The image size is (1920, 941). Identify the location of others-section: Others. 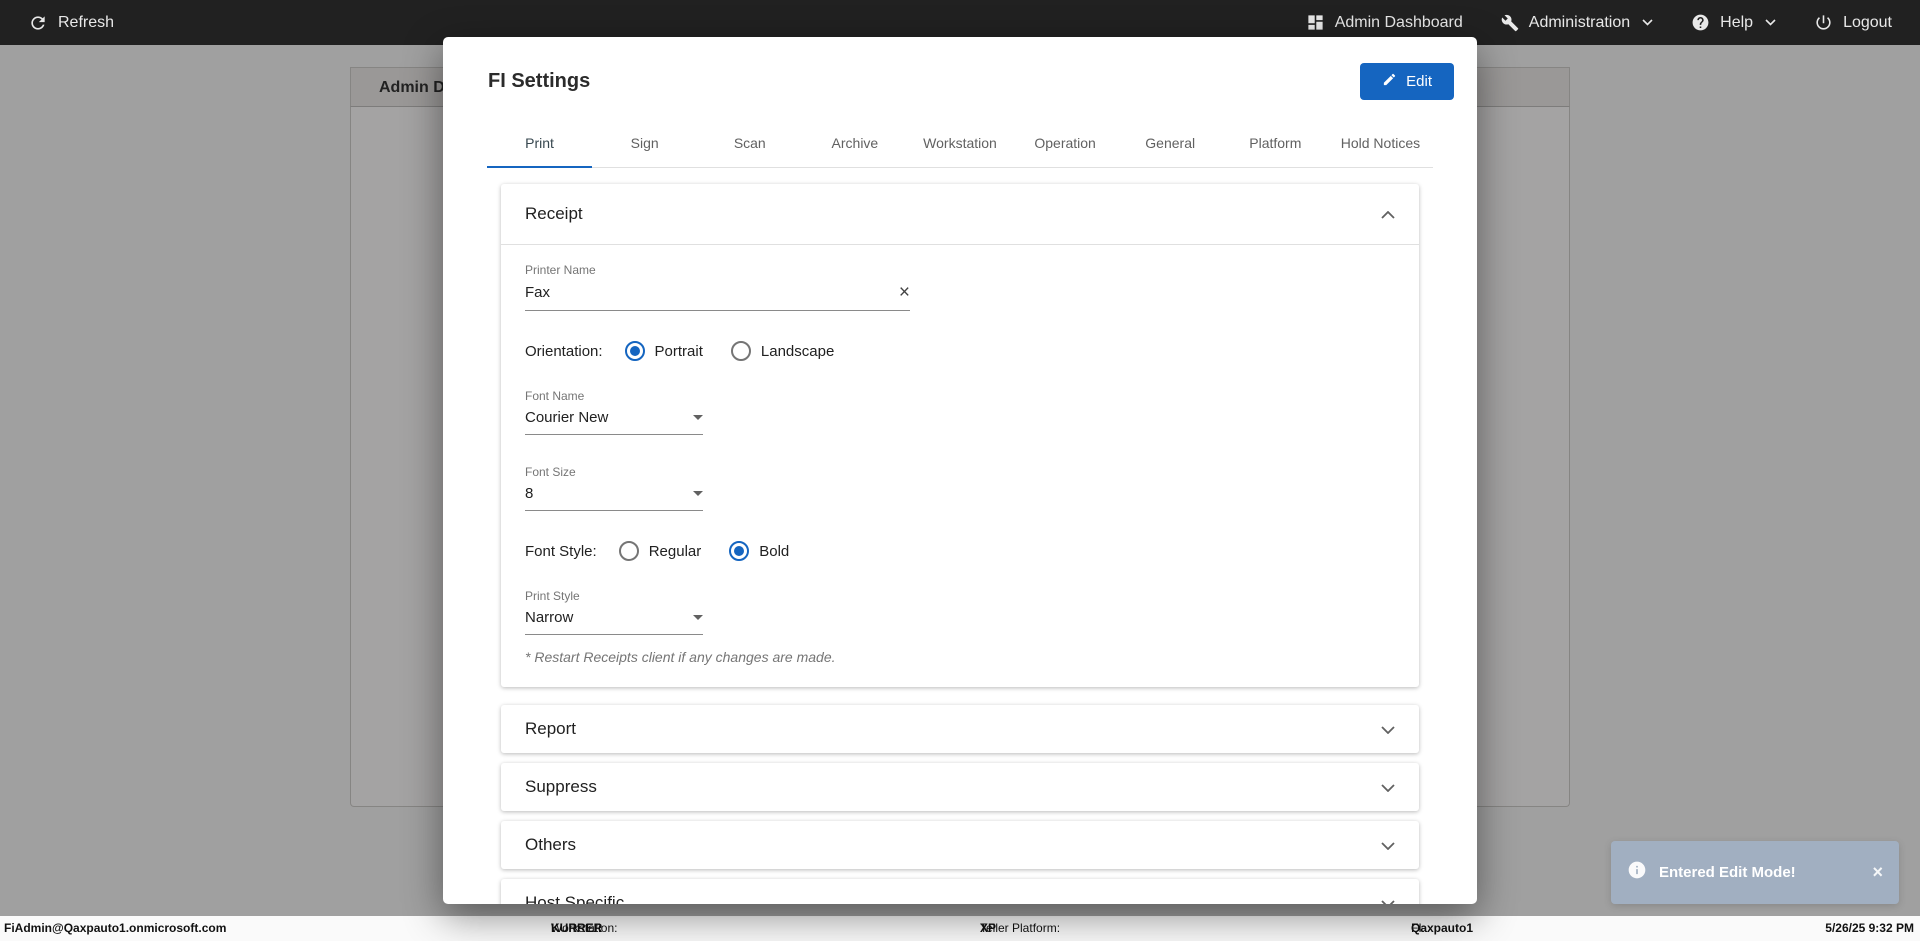
(960, 845).